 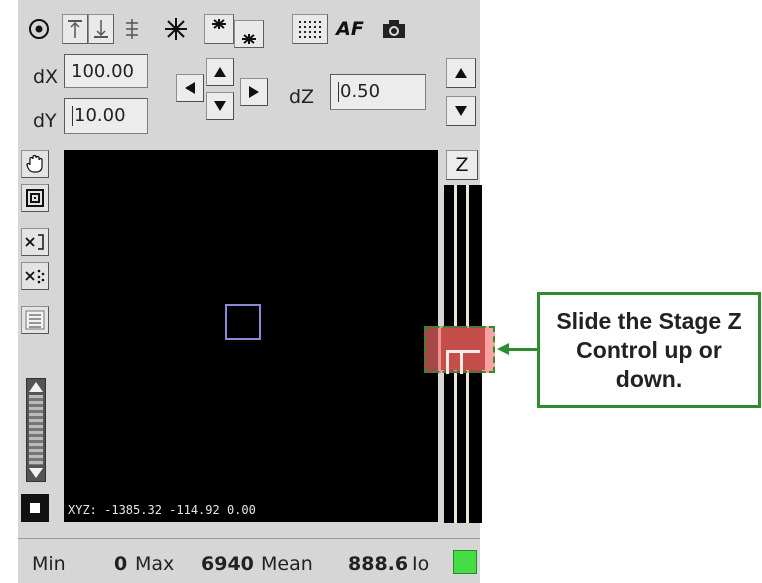 I want to click on instruction-callout: Slide the Stage Z Control up or down., so click(x=649, y=350).